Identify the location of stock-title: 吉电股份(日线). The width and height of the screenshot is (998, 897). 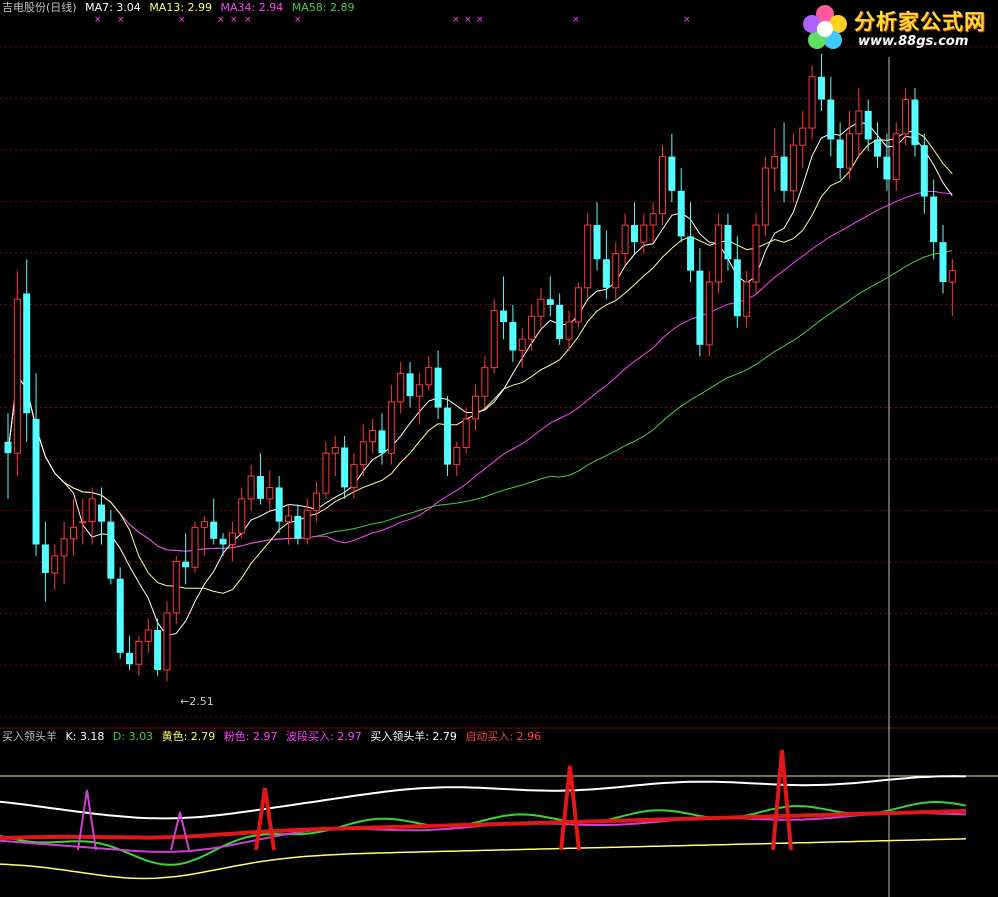
(39, 7).